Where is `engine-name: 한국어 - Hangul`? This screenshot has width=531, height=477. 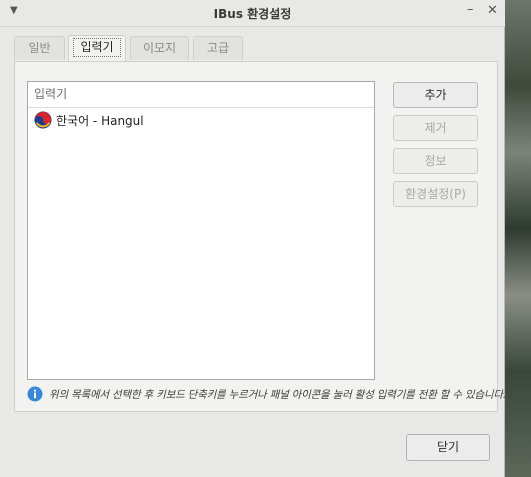 engine-name: 한국어 - Hangul is located at coordinates (100, 120).